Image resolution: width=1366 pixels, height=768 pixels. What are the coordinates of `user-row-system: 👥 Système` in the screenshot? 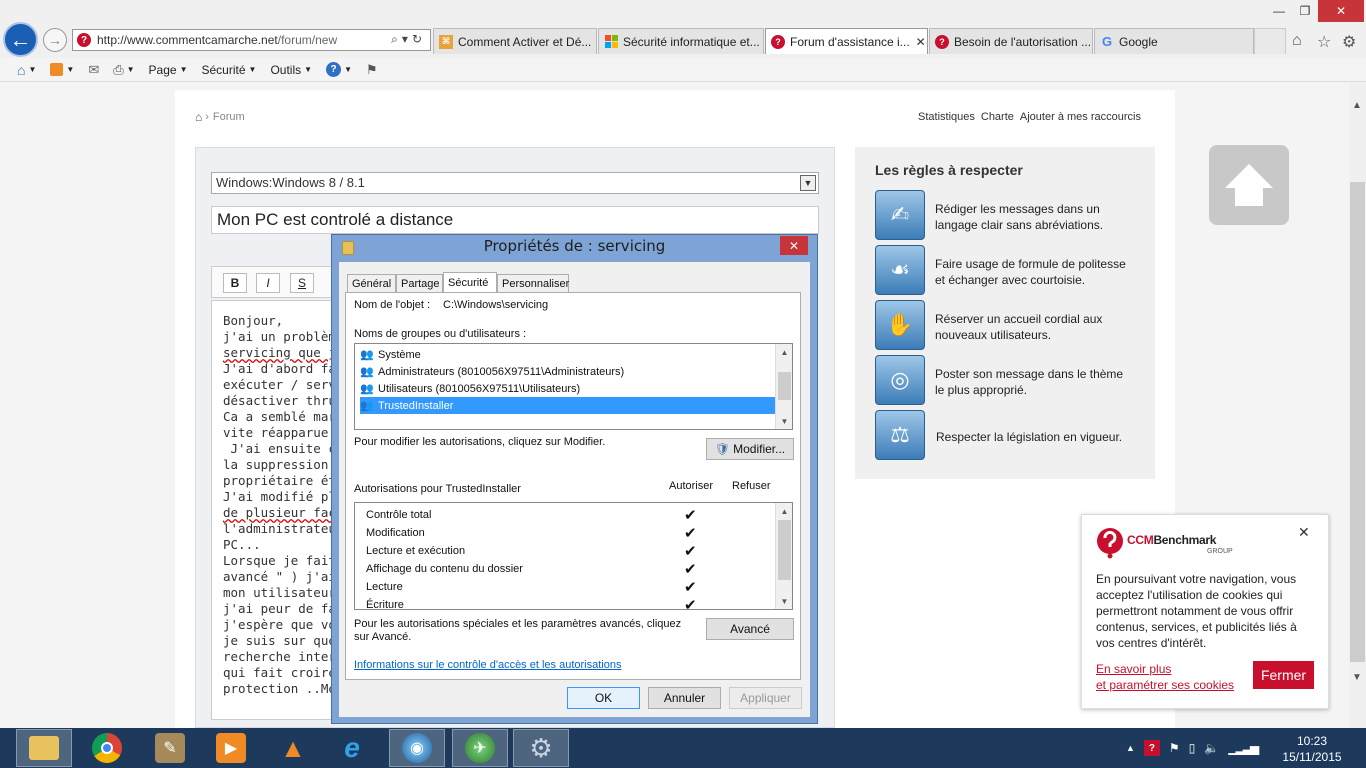 It's located at (567, 354).